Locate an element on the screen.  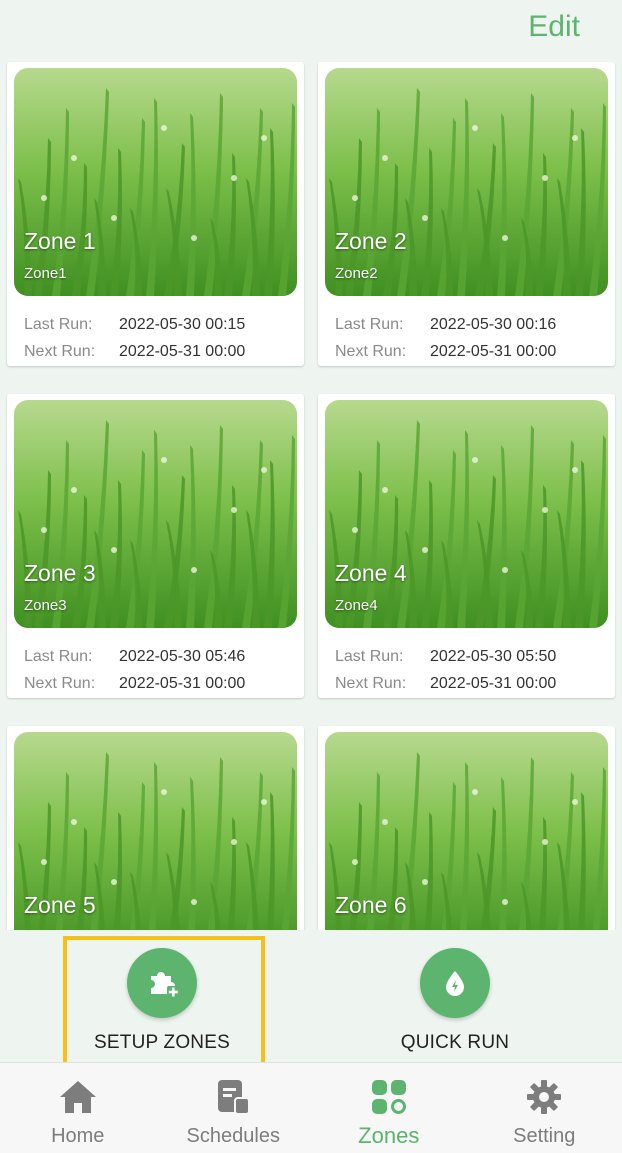
home-icon is located at coordinates (78, 1097).